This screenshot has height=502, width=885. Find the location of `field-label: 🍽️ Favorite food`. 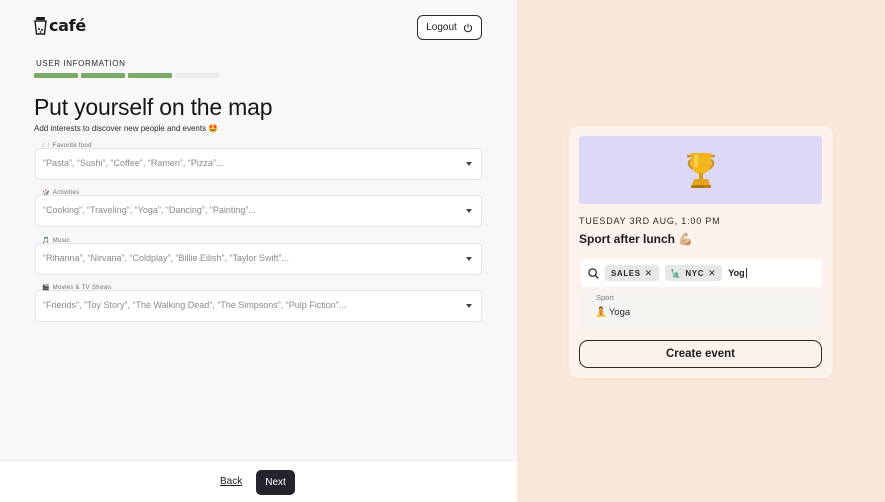

field-label: 🍽️ Favorite food is located at coordinates (67, 146).